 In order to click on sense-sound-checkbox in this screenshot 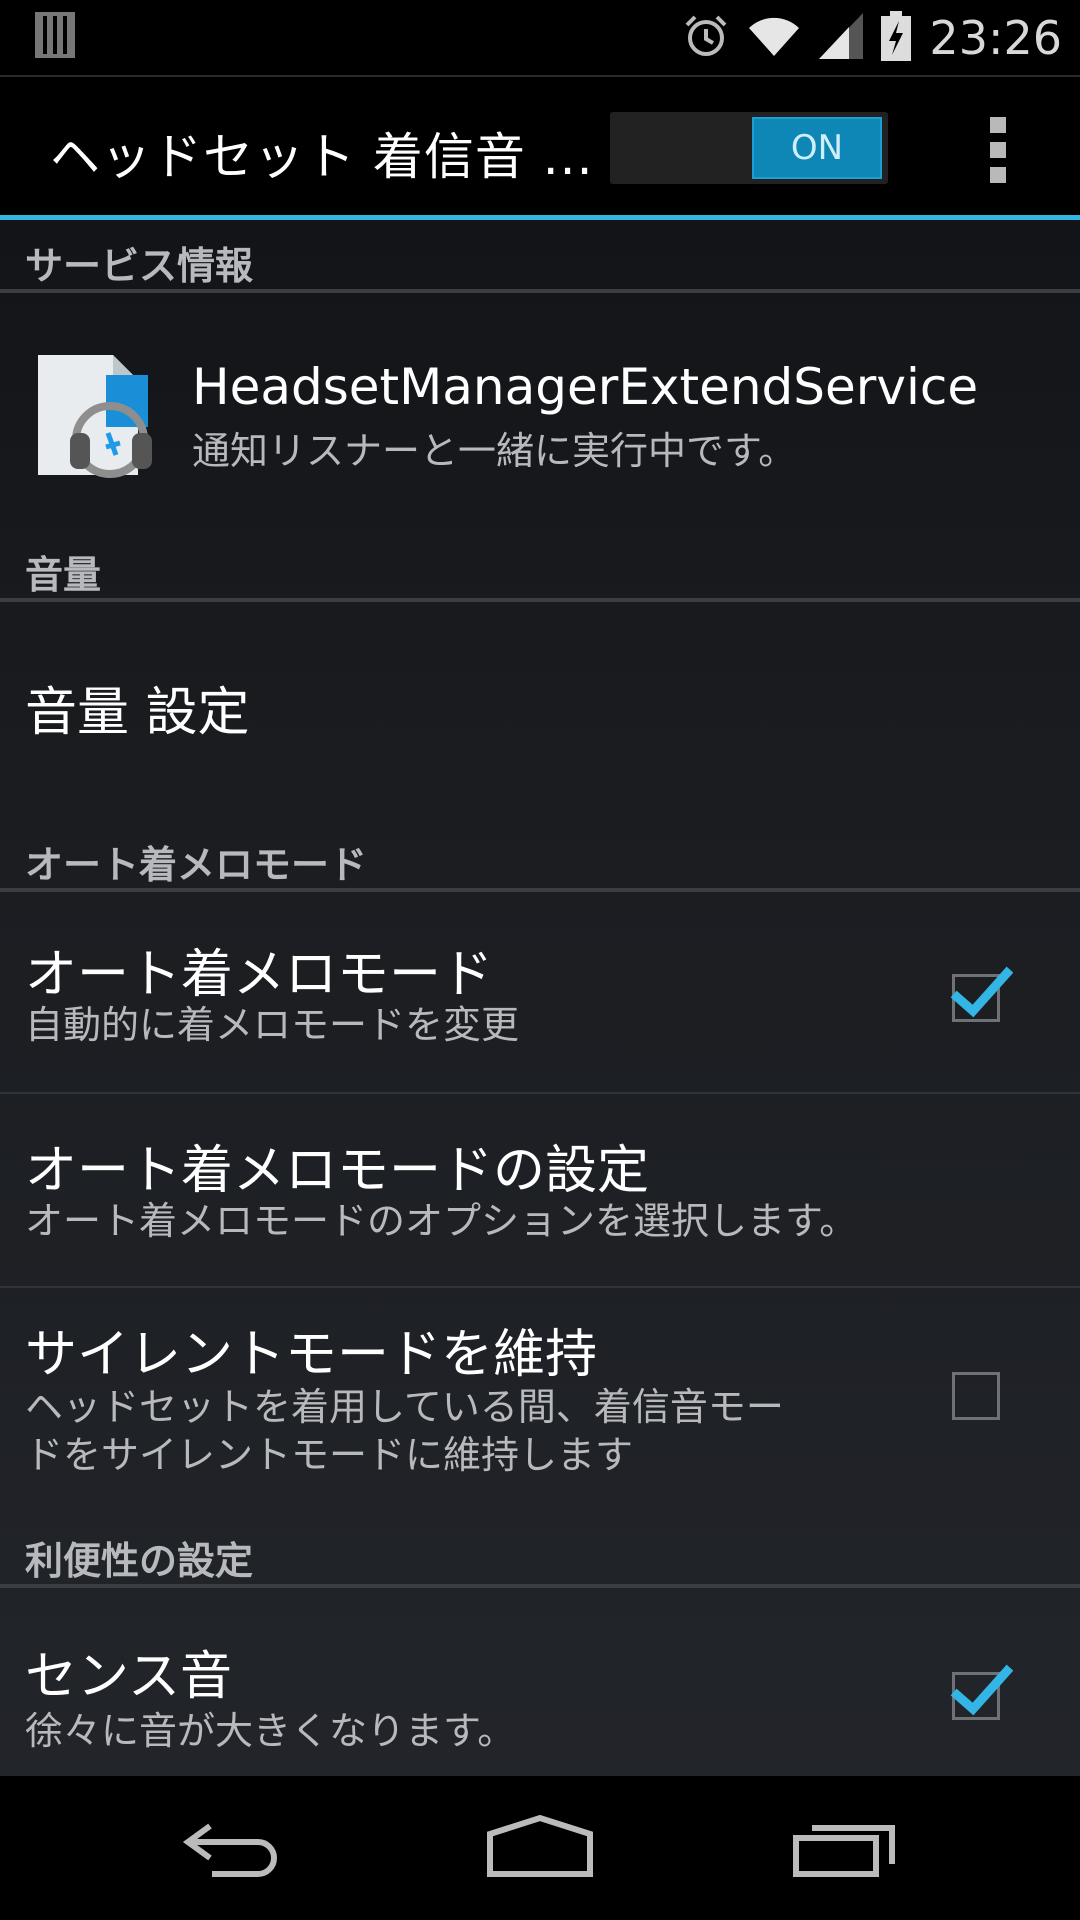, I will do `click(981, 1692)`.